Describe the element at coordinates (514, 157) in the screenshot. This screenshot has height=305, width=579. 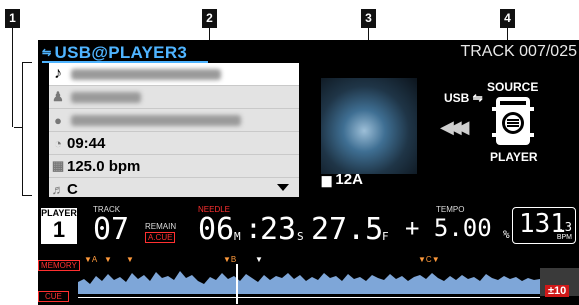
I see `player-label: PLAYER` at that location.